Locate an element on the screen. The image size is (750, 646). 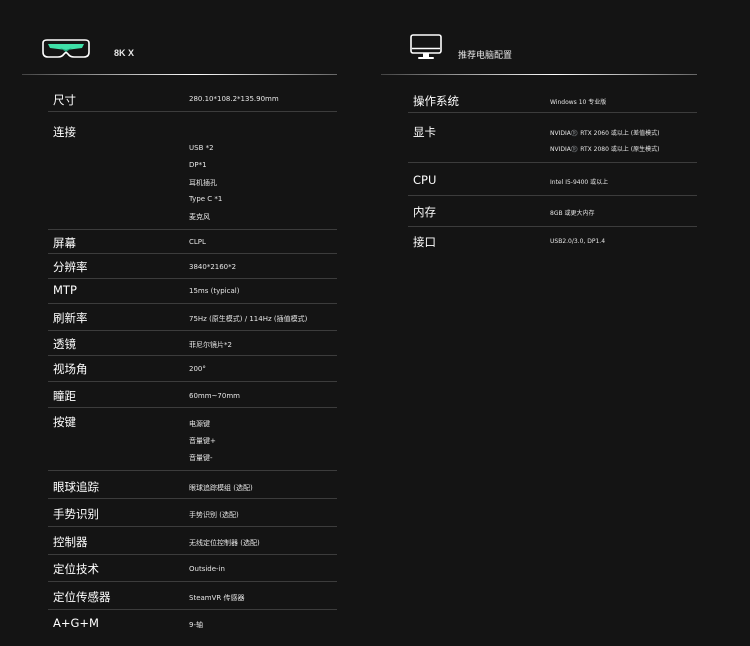
req-value: NVIDIA®️ RTX 2060 或以上 (差值模式) is located at coordinates (605, 133).